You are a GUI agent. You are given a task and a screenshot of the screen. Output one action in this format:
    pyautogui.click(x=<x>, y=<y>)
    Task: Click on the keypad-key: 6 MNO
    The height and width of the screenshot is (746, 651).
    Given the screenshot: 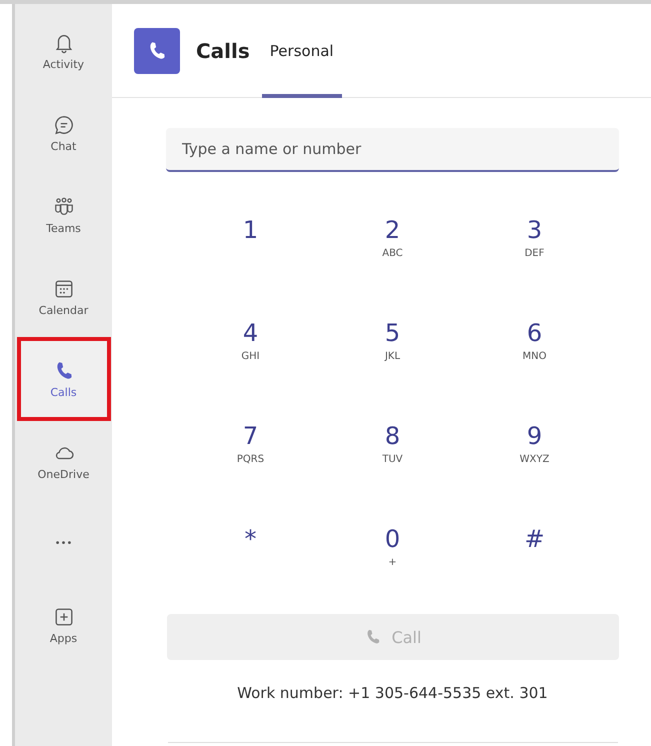 What is the action you would take?
    pyautogui.click(x=535, y=346)
    